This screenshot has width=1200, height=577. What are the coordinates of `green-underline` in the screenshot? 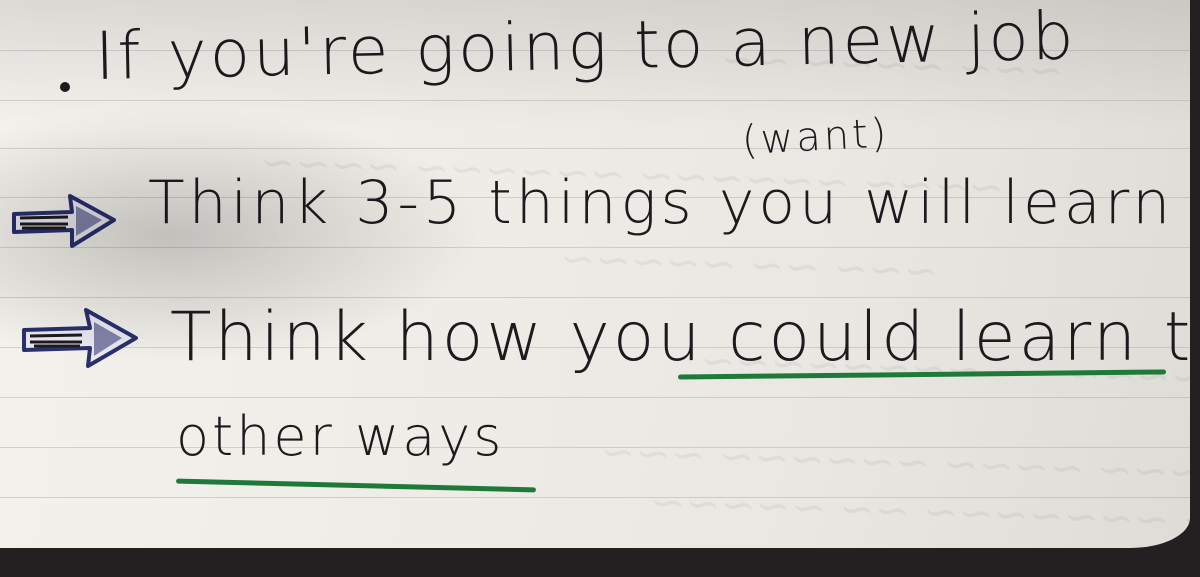 It's located at (356, 485).